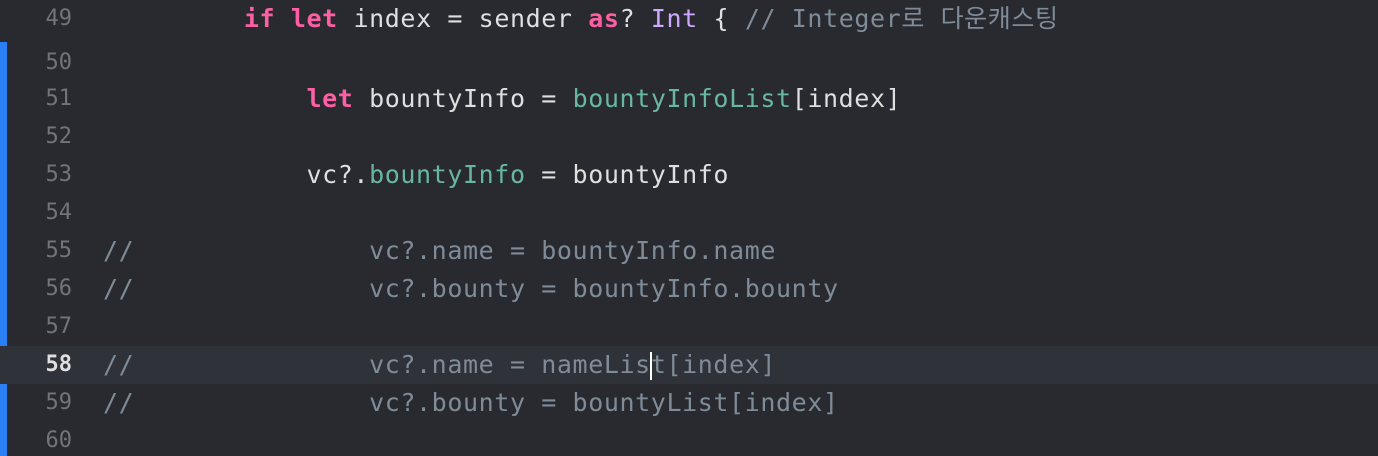 The width and height of the screenshot is (1378, 456). Describe the element at coordinates (463, 18) in the screenshot. I see `code-plain: index = sender` at that location.